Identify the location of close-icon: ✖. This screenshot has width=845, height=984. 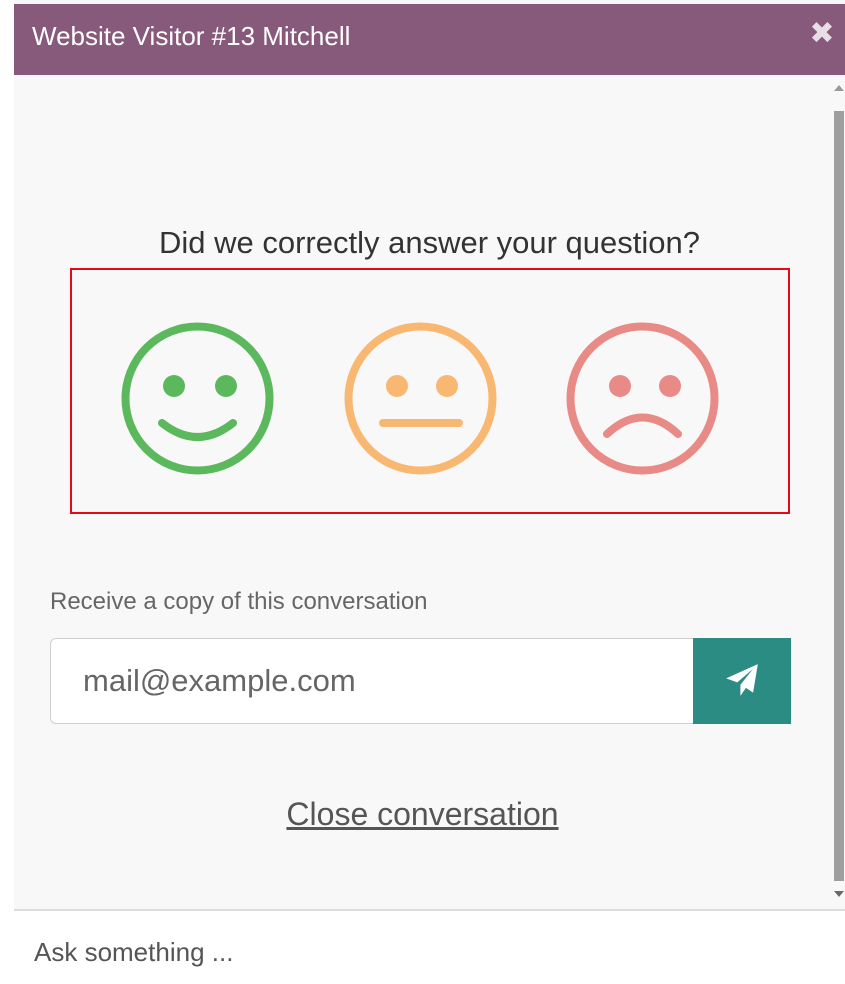
(822, 34).